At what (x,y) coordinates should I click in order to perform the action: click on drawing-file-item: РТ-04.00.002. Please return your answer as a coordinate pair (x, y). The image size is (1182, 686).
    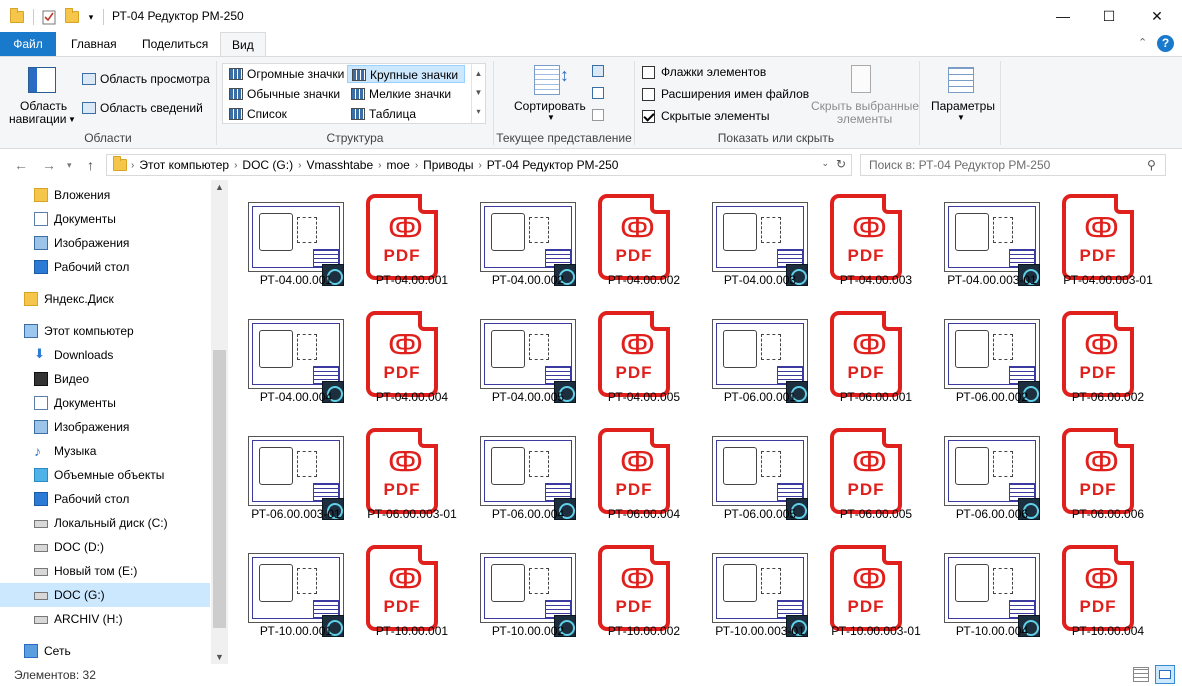
    Looking at the image, I should click on (518, 236).